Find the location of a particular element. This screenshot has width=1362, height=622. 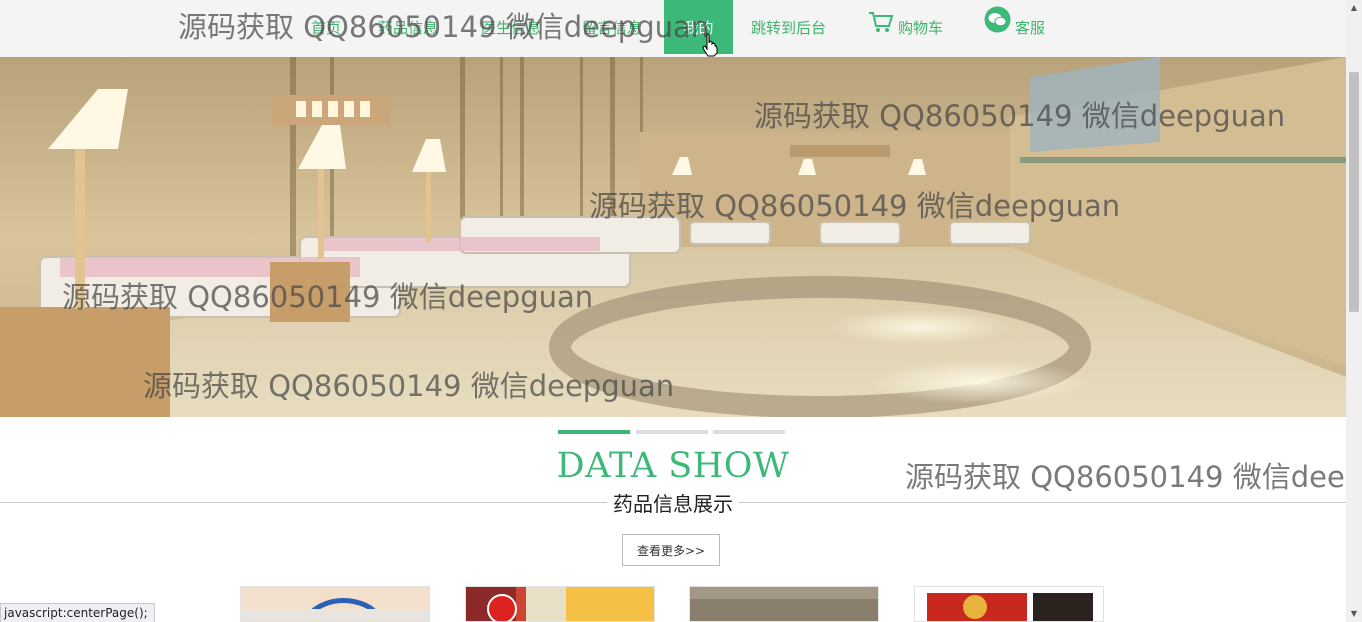

hand-cursor-icon is located at coordinates (710, 47).